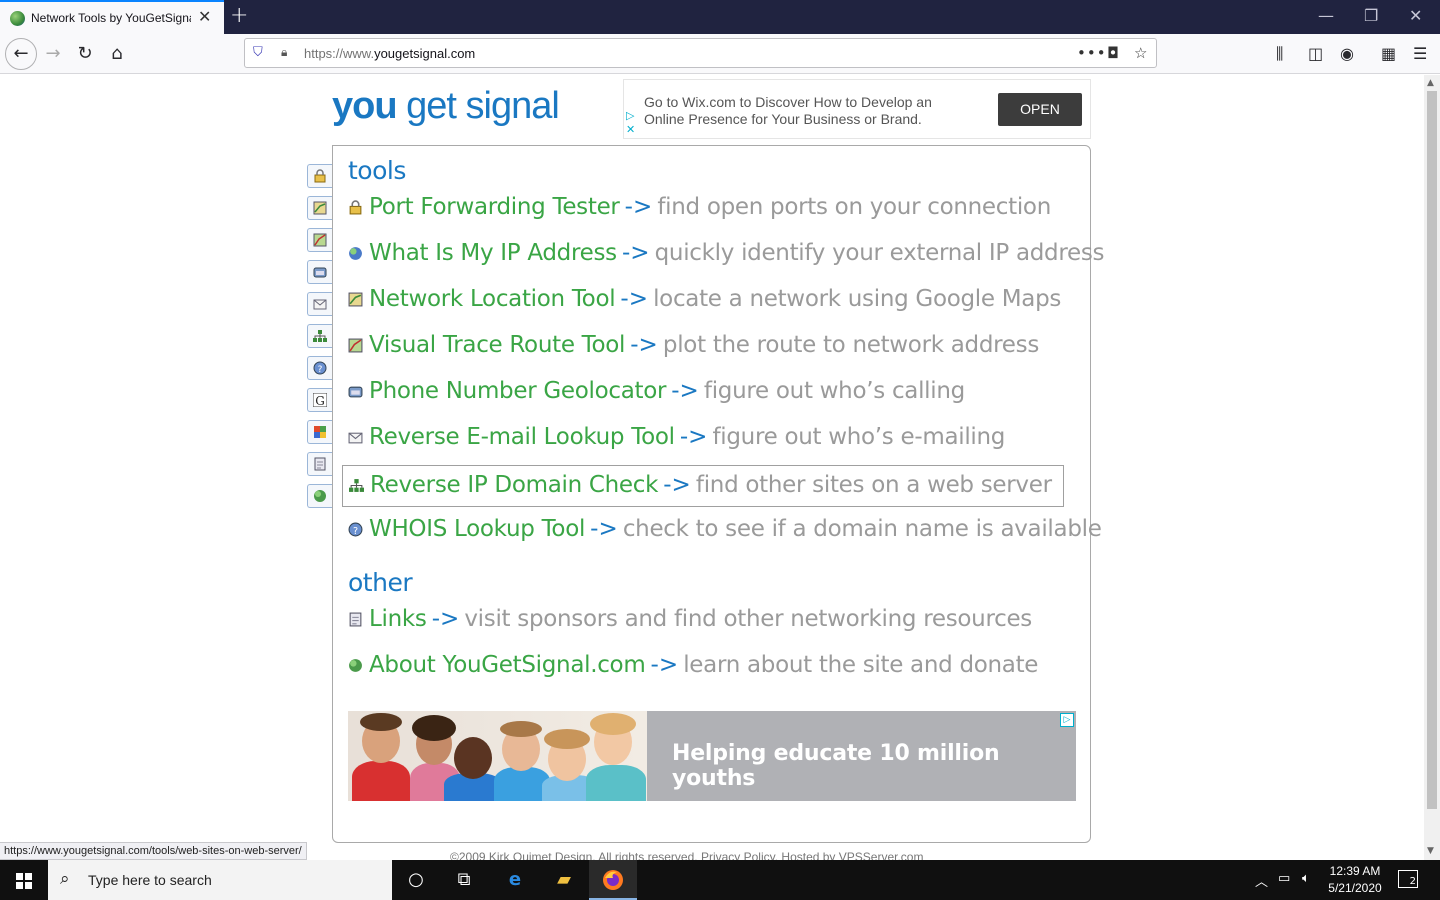 This screenshot has height=900, width=1440. Describe the element at coordinates (1415, 15) in the screenshot. I see `window-close-icon: ✕` at that location.